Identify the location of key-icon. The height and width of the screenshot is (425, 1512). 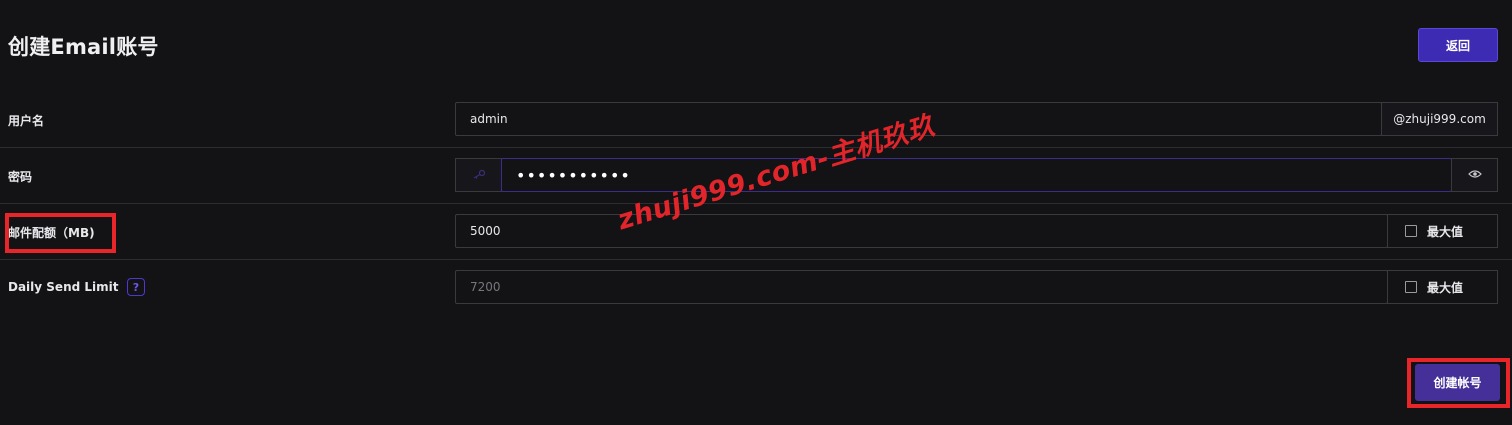
(479, 175).